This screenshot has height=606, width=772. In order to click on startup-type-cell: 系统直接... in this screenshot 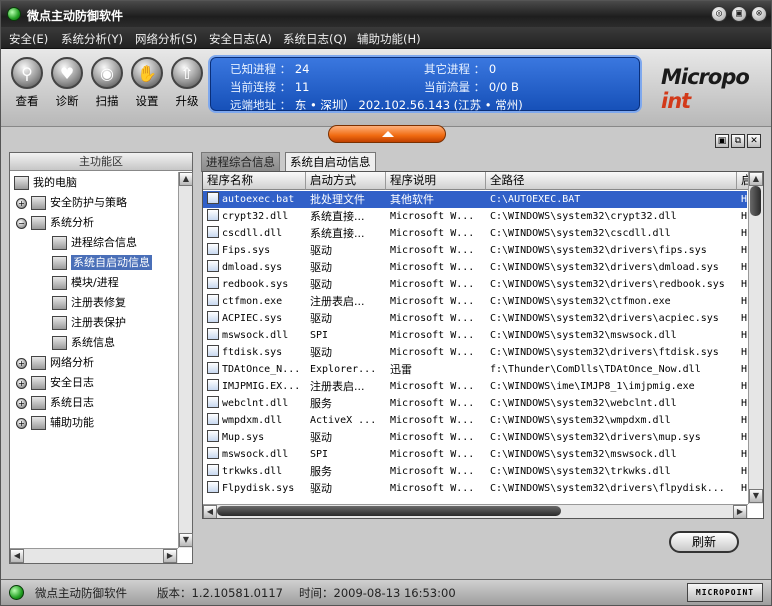, I will do `click(346, 216)`.